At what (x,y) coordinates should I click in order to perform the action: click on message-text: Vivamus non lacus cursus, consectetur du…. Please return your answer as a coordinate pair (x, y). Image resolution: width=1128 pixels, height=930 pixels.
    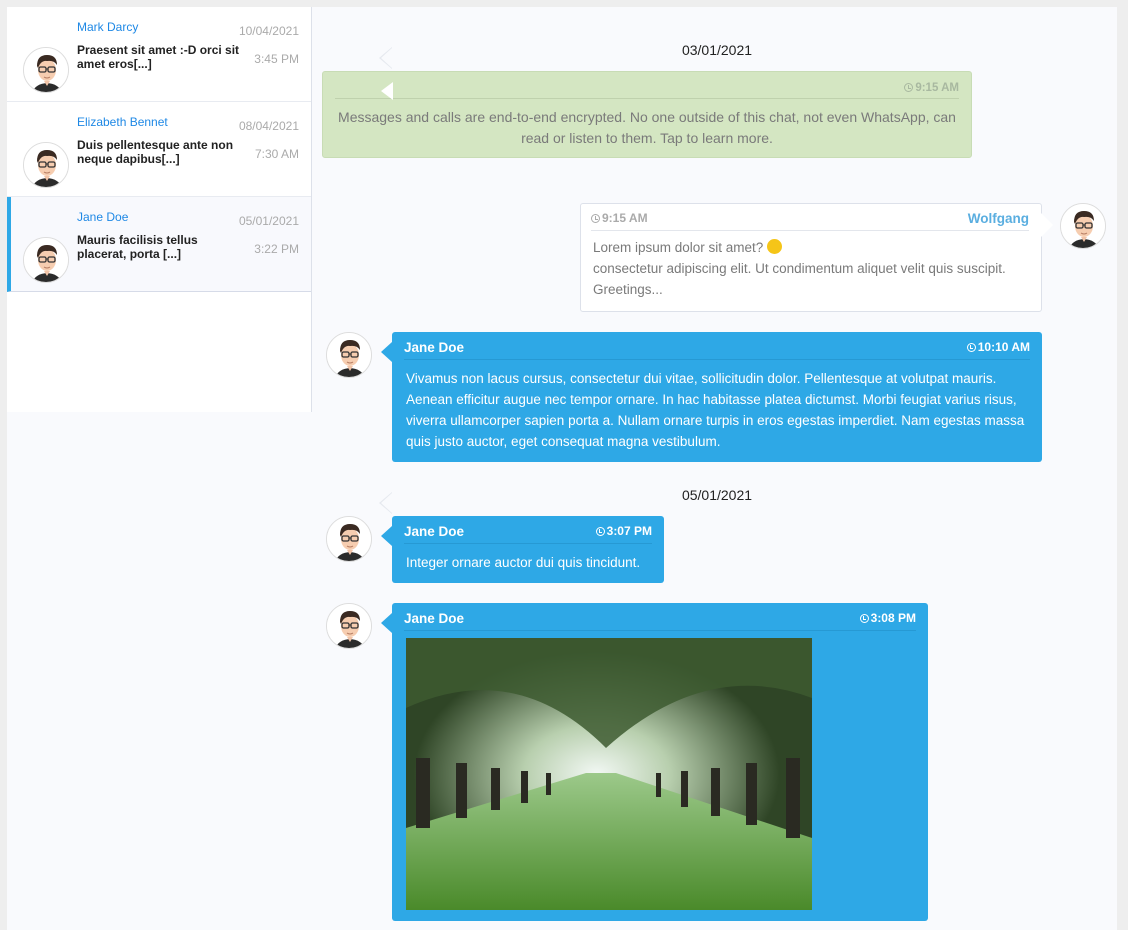
    Looking at the image, I should click on (715, 410).